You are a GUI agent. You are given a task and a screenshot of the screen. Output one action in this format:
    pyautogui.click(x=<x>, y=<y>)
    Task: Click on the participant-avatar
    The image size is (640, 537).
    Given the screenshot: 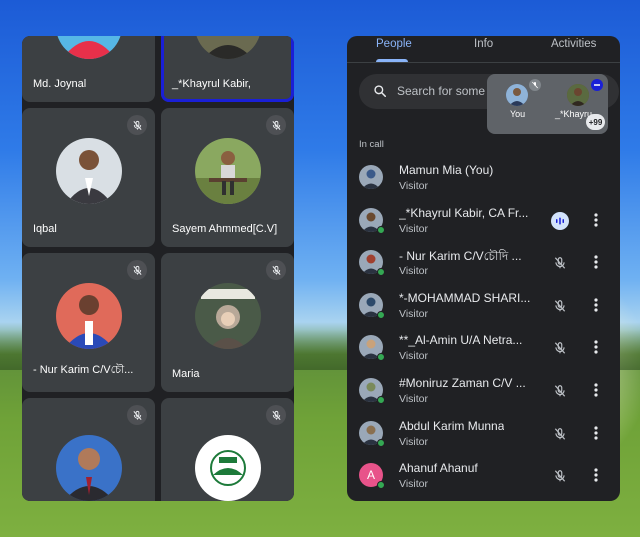 What is the action you would take?
    pyautogui.click(x=371, y=177)
    